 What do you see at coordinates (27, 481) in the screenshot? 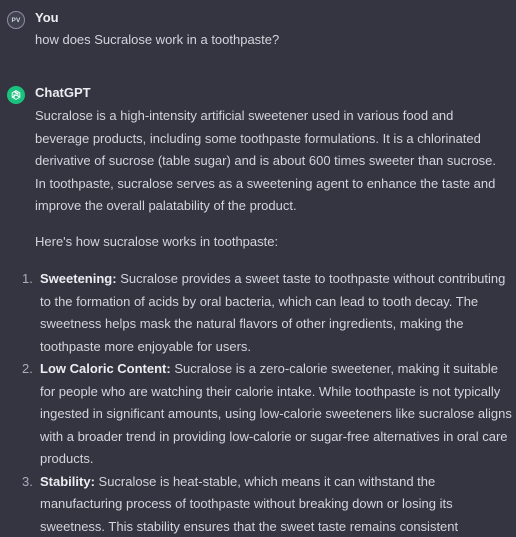
I see `list-item-number: 3.` at bounding box center [27, 481].